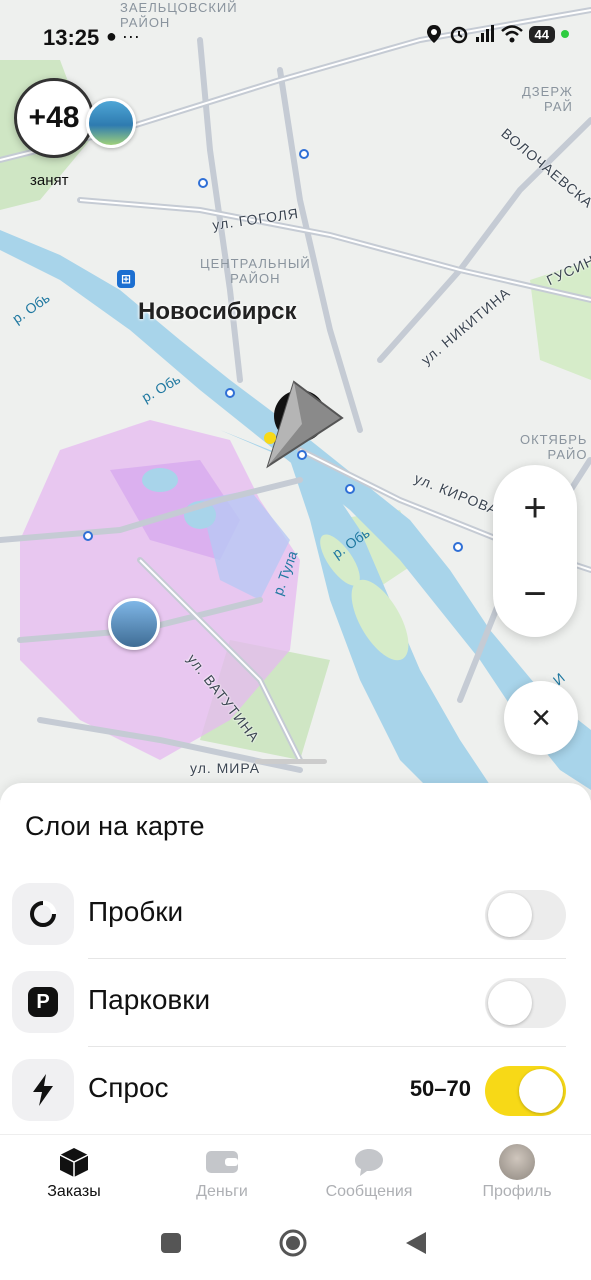 This screenshot has height=1280, width=591. What do you see at coordinates (115, 826) in the screenshot?
I see `layers-sheet-title: Слои на карте` at bounding box center [115, 826].